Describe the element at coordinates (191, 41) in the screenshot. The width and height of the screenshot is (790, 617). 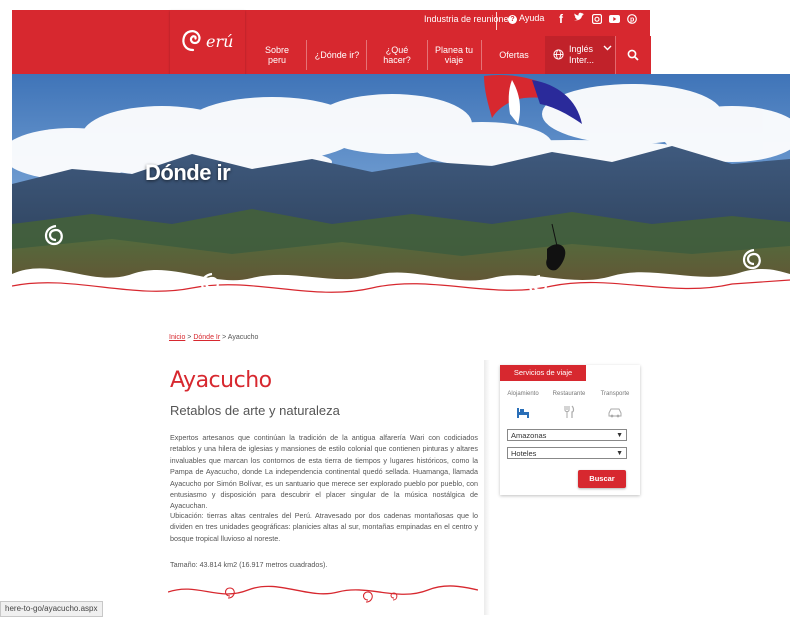
I see `peru-spiral-icon` at that location.